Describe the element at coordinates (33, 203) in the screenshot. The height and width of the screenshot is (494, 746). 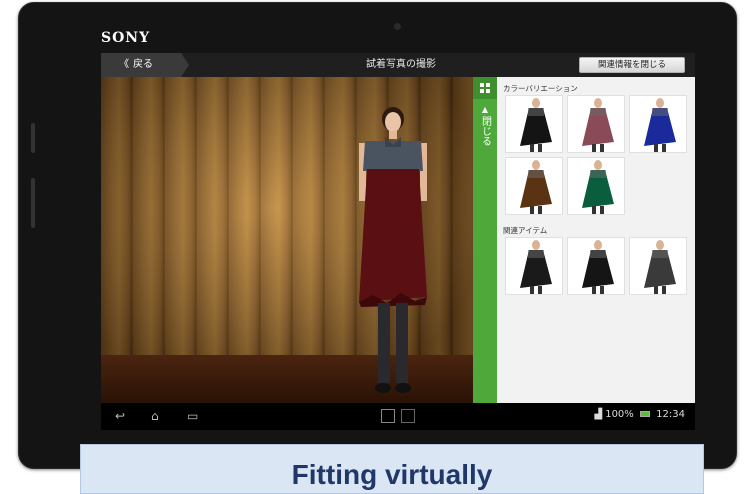
I see `volume-button` at that location.